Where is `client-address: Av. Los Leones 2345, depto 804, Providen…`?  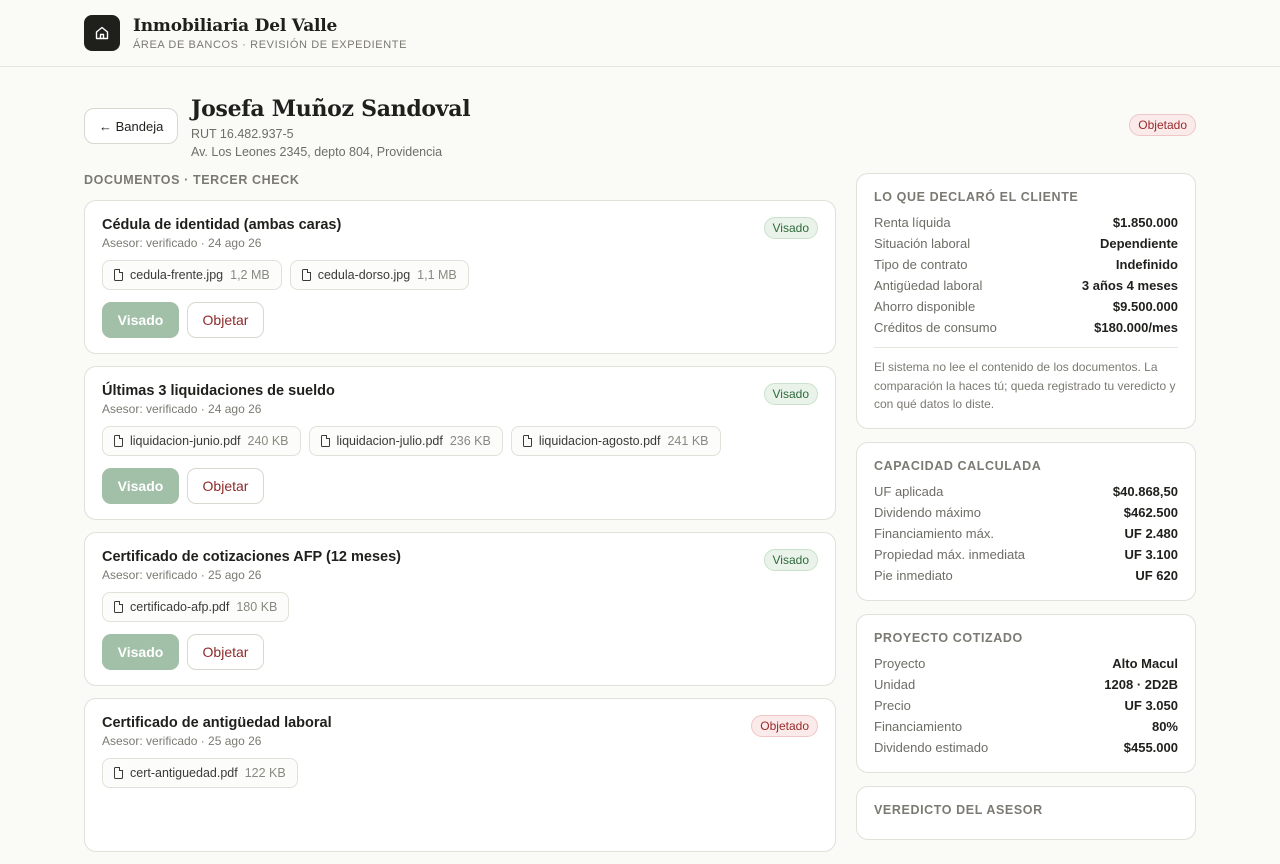
client-address: Av. Los Leones 2345, depto 804, Providen… is located at coordinates (317, 152).